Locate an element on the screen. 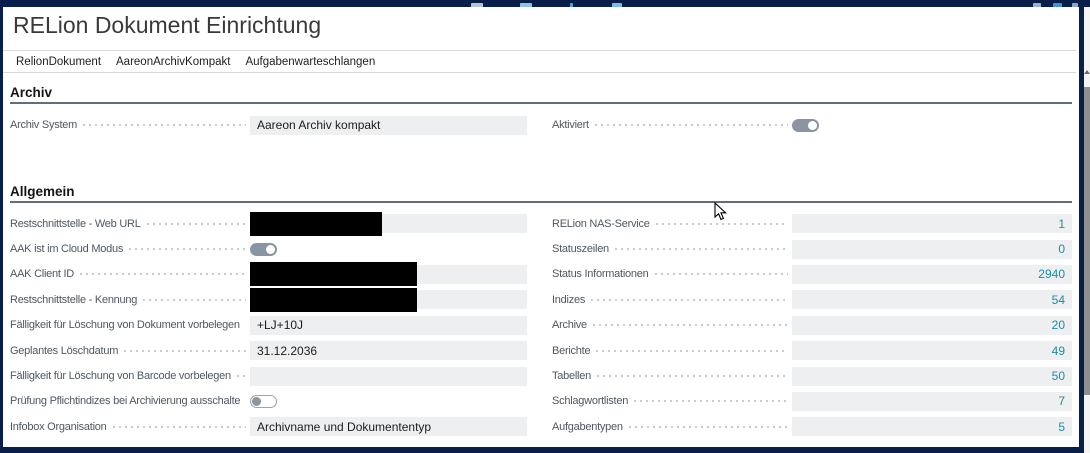  field-input: Archivname und Dokumententyp is located at coordinates (388, 427).